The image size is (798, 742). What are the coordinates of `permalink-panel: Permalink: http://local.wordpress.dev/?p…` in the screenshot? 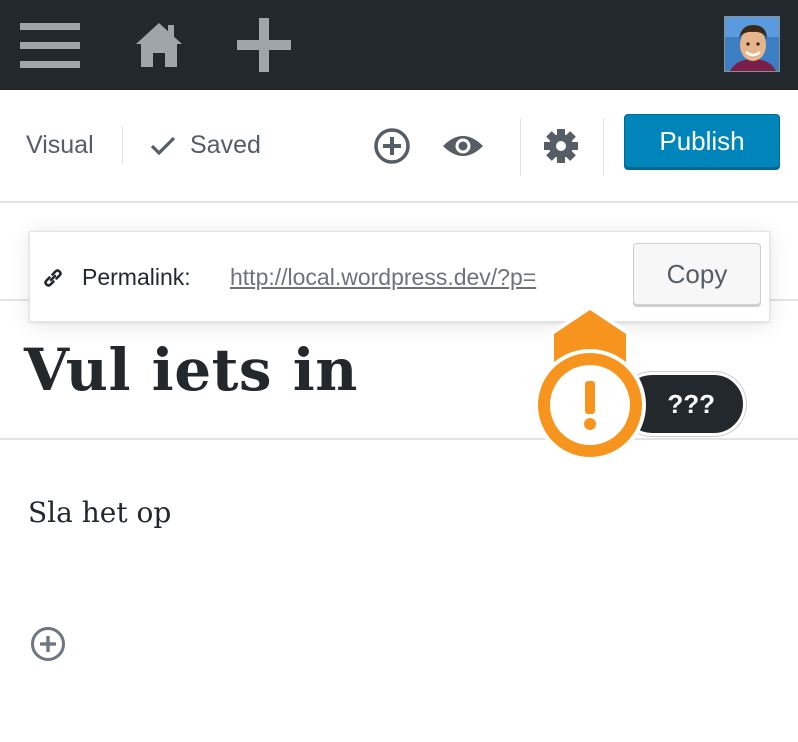 It's located at (399, 276).